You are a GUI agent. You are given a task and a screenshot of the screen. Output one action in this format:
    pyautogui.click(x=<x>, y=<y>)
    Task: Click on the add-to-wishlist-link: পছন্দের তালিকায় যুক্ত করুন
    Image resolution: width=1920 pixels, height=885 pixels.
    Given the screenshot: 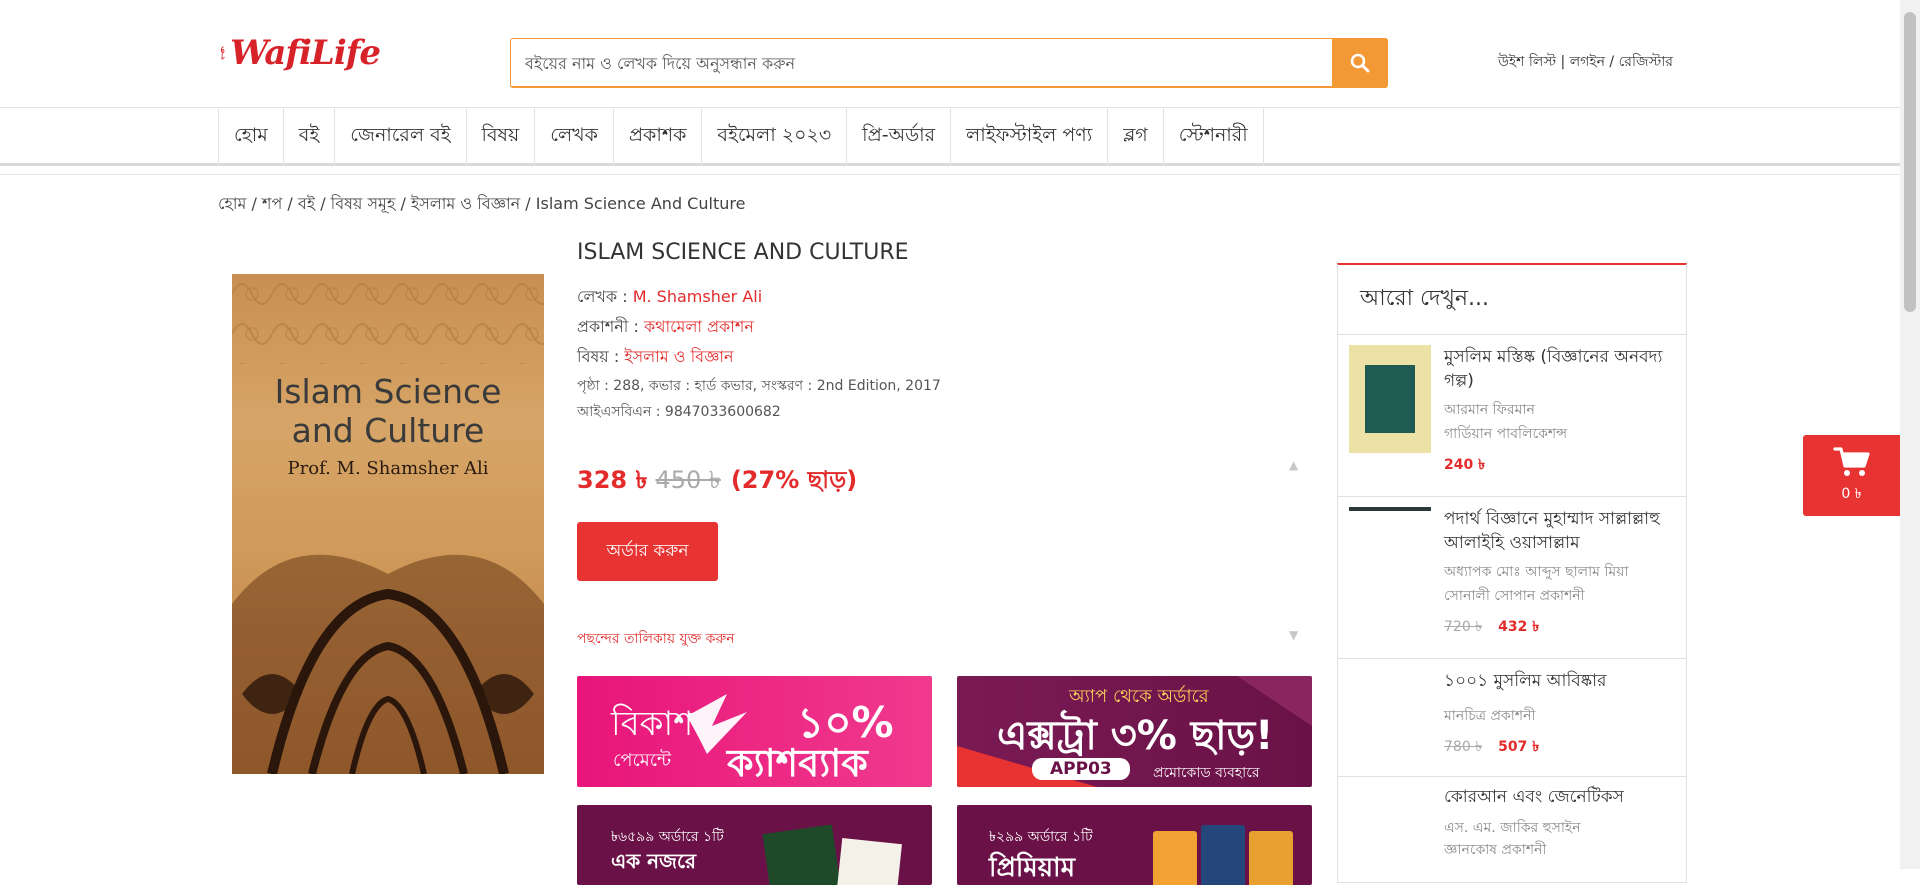 What is the action you would take?
    pyautogui.click(x=656, y=639)
    